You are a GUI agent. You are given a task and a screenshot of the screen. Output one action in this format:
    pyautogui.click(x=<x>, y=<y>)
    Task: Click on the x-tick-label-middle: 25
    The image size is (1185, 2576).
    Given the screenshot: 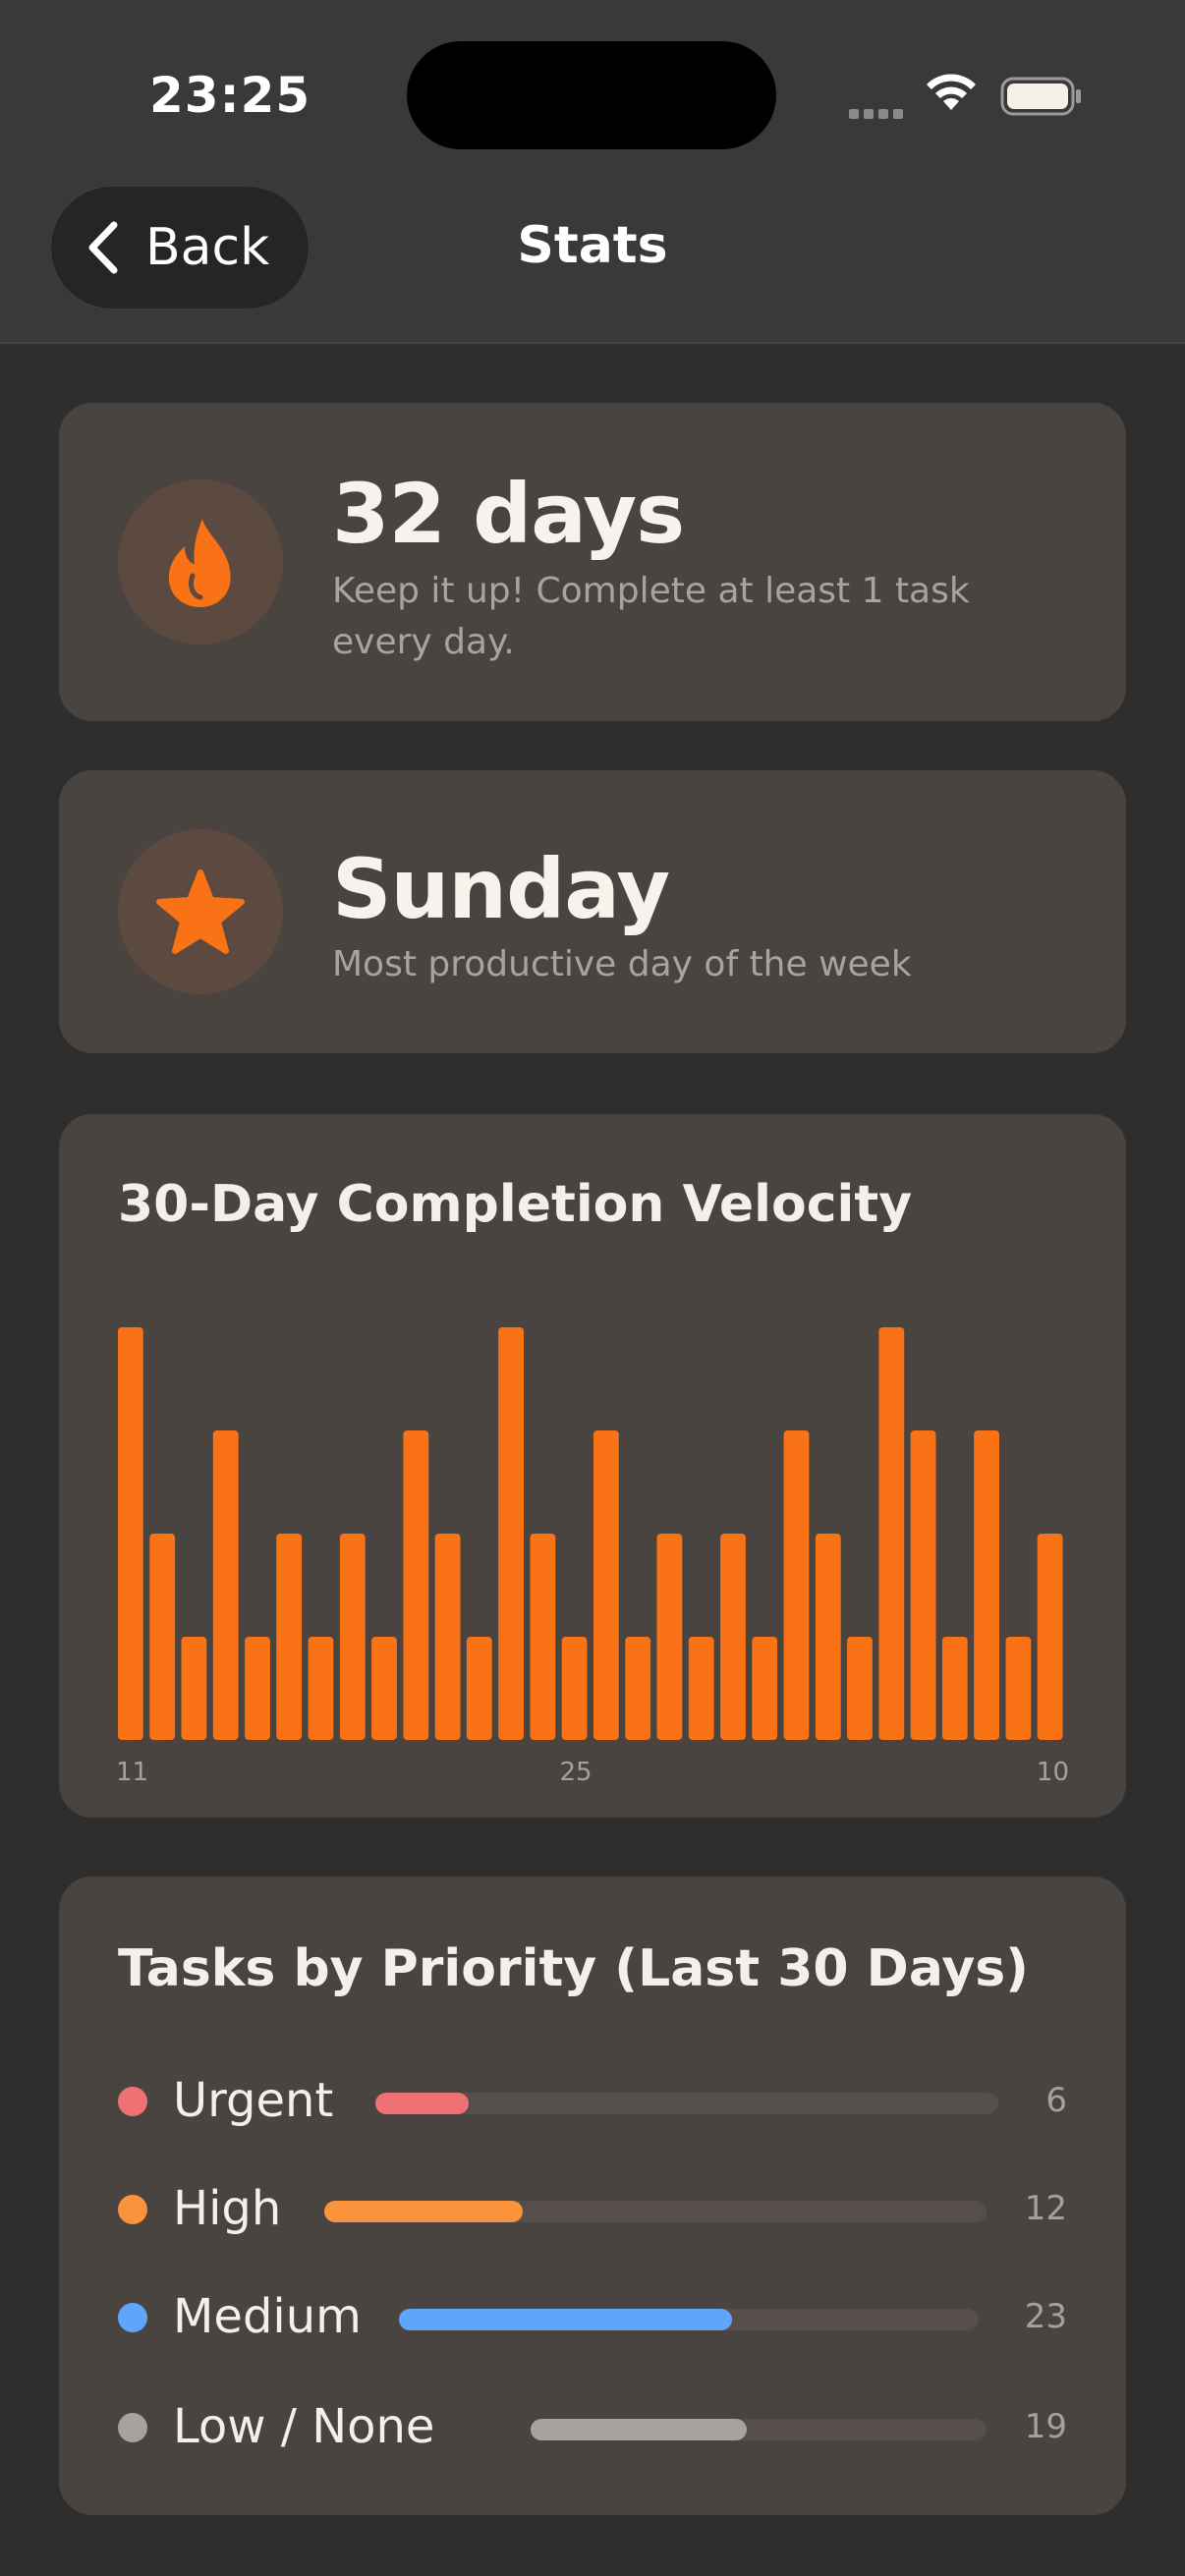 What is the action you would take?
    pyautogui.click(x=575, y=1772)
    